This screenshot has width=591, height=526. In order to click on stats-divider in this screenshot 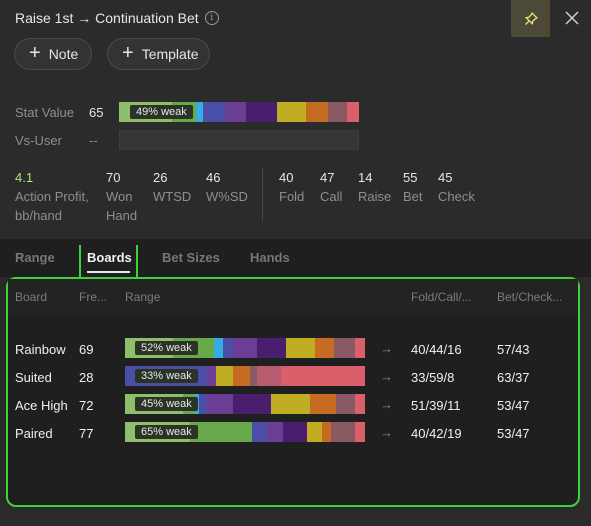, I will do `click(262, 194)`.